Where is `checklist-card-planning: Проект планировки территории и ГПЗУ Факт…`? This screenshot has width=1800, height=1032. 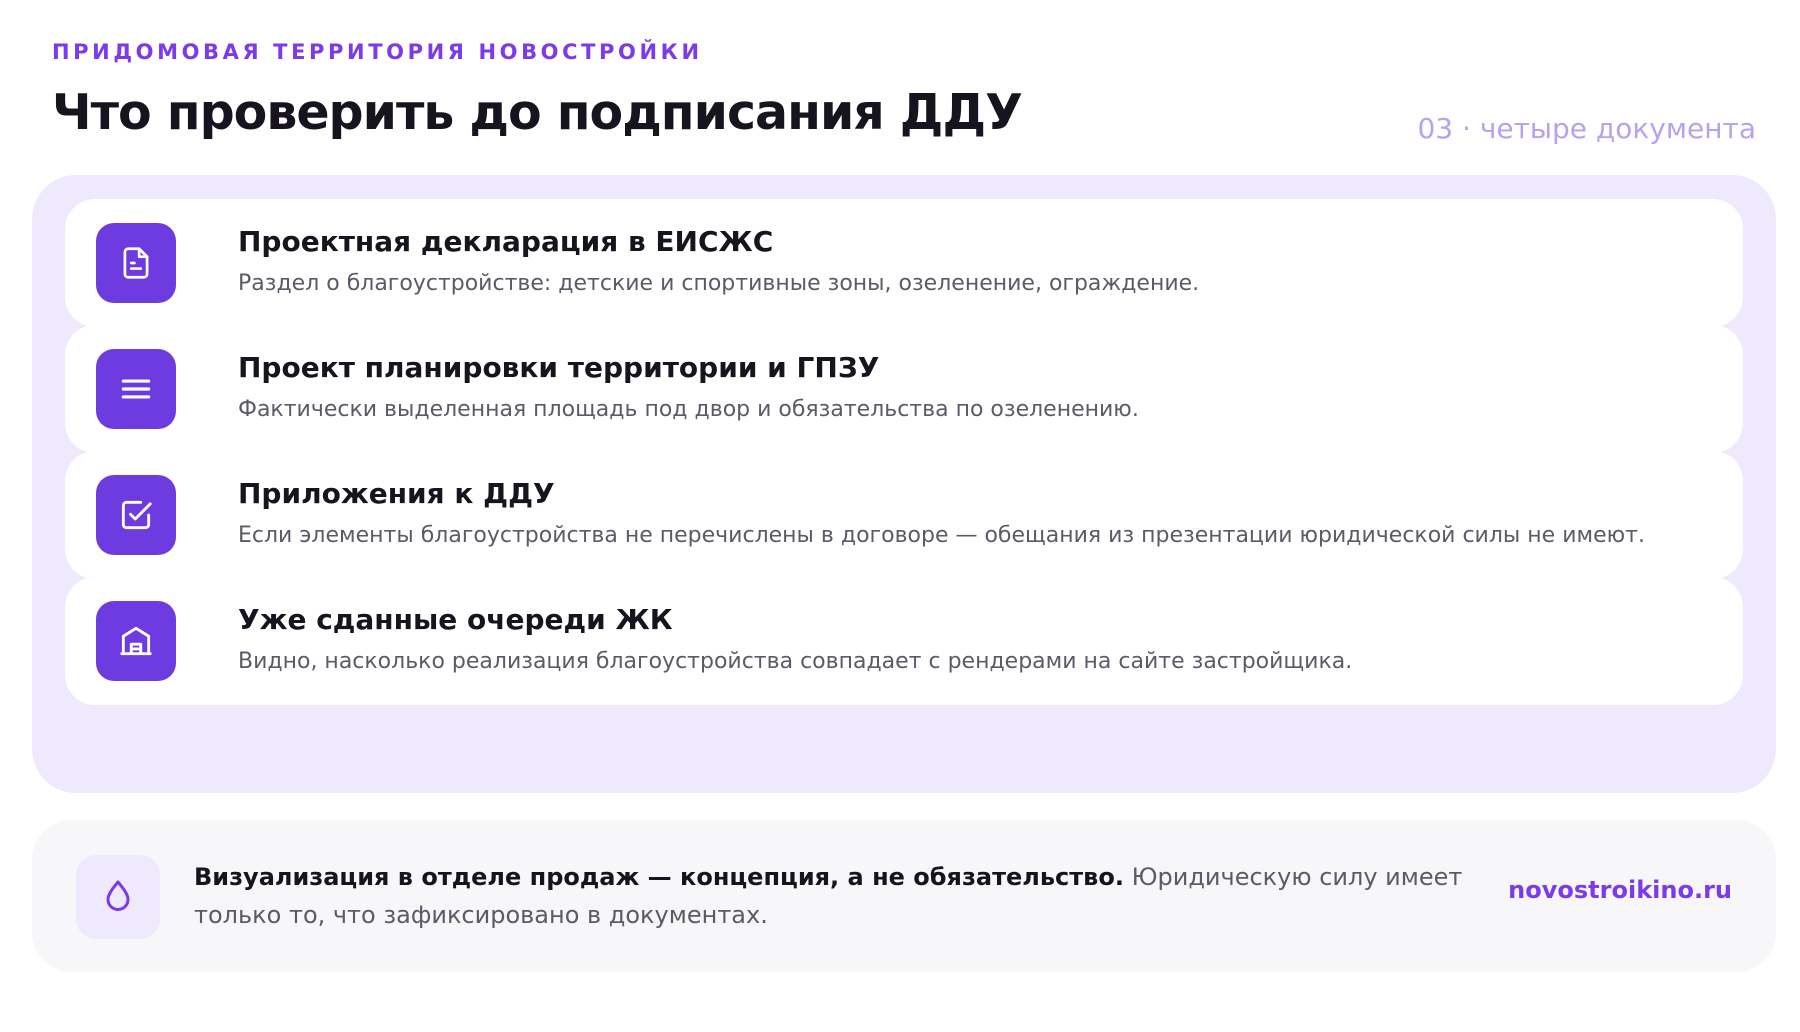
checklist-card-planning: Проект планировки территории и ГПЗУ Факт… is located at coordinates (904, 389).